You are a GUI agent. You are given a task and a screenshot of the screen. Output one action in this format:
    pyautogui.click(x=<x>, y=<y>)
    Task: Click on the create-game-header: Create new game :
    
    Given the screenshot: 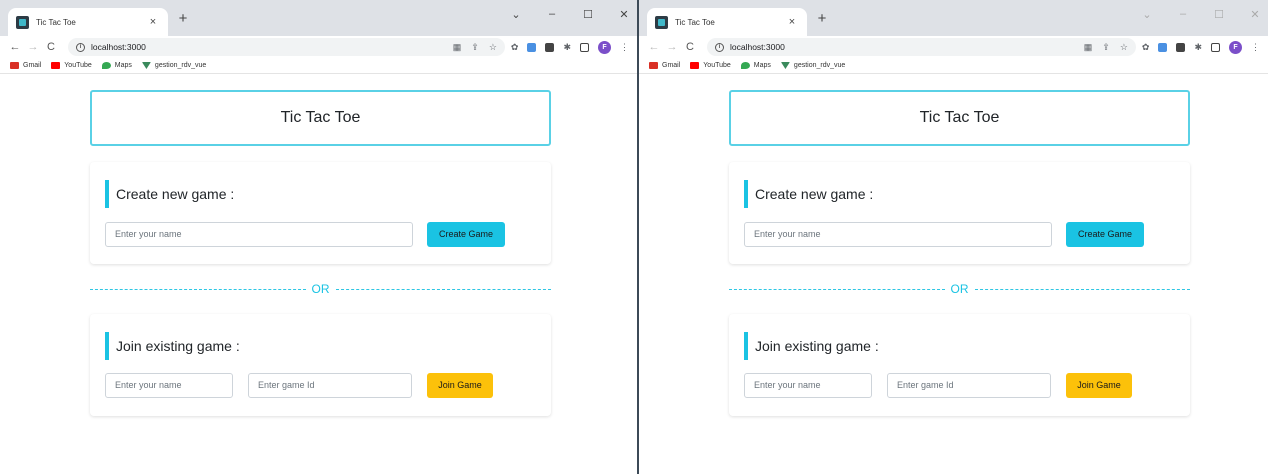 What is the action you would take?
    pyautogui.click(x=169, y=194)
    